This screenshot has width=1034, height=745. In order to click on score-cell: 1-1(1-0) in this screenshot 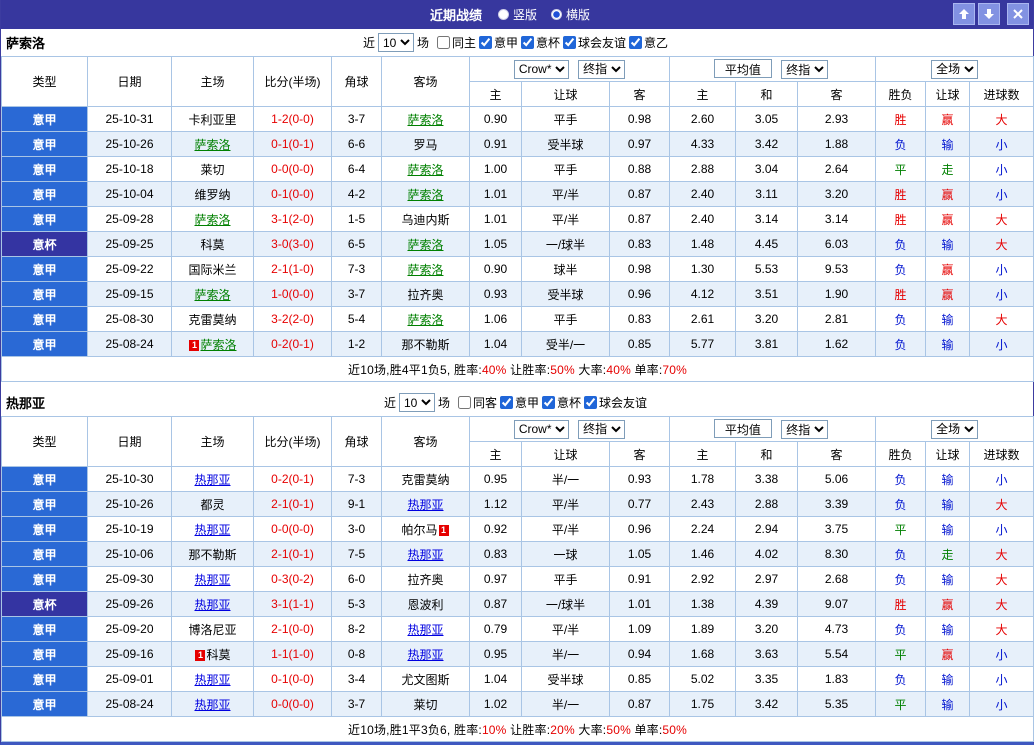, I will do `click(292, 654)`.